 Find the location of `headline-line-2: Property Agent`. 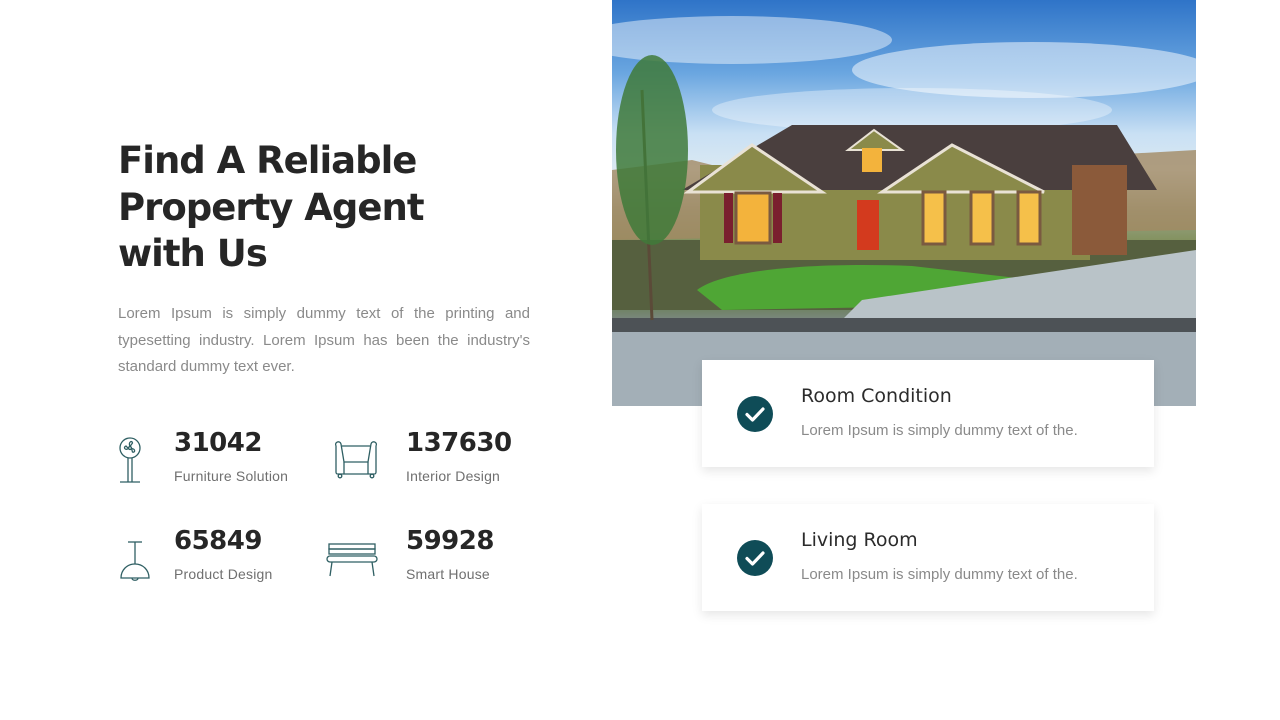

headline-line-2: Property Agent is located at coordinates (271, 207).